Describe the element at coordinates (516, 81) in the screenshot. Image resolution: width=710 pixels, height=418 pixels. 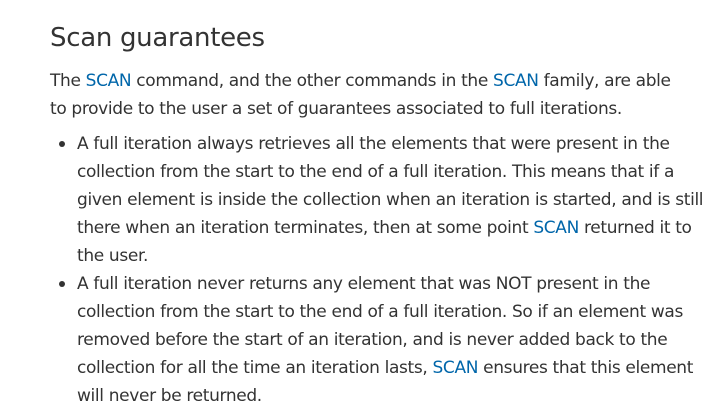
I see `scan-family-link: SCAN` at that location.